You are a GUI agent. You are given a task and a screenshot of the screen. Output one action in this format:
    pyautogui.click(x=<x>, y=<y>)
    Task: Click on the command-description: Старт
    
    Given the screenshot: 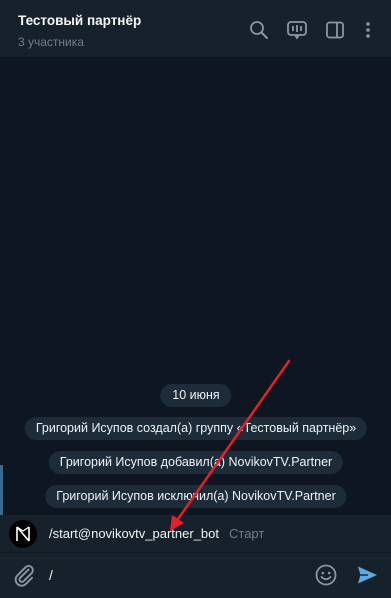 What is the action you would take?
    pyautogui.click(x=247, y=533)
    